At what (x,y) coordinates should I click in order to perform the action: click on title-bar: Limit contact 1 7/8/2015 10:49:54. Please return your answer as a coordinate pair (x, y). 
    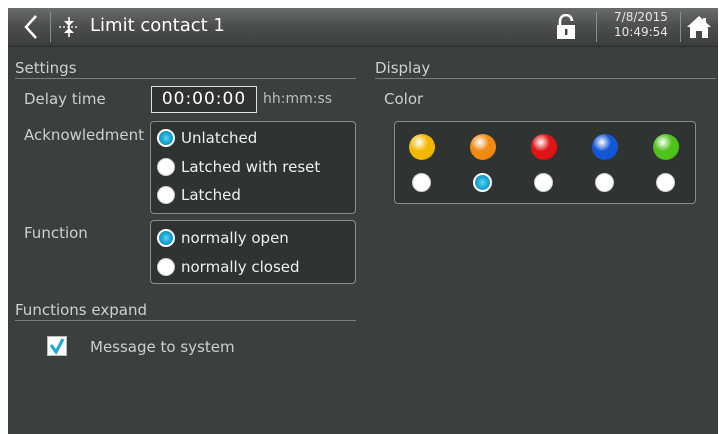
    Looking at the image, I should click on (363, 27).